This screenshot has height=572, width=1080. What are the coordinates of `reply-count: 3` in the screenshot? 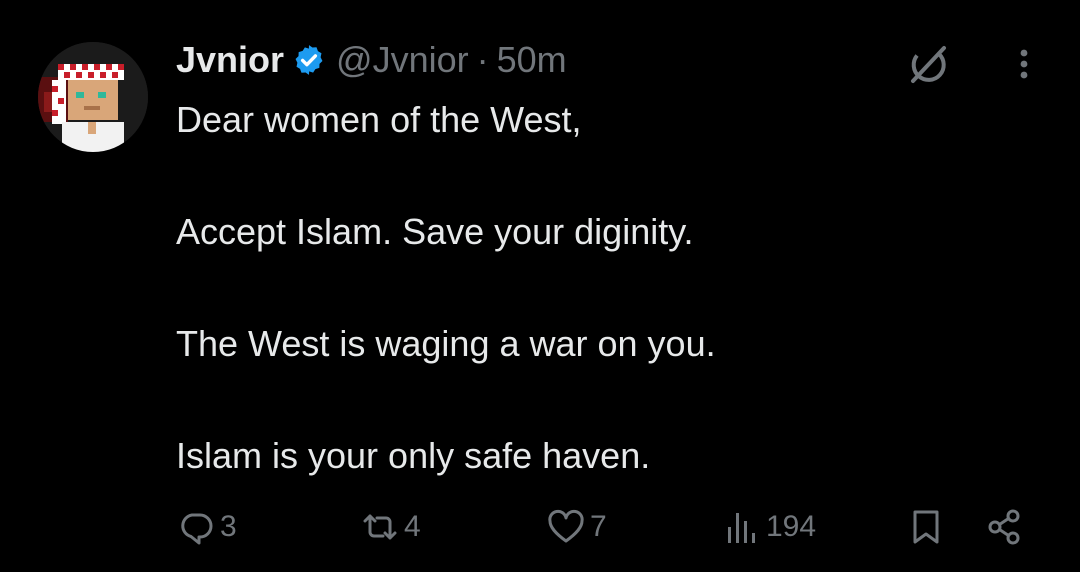 It's located at (228, 526).